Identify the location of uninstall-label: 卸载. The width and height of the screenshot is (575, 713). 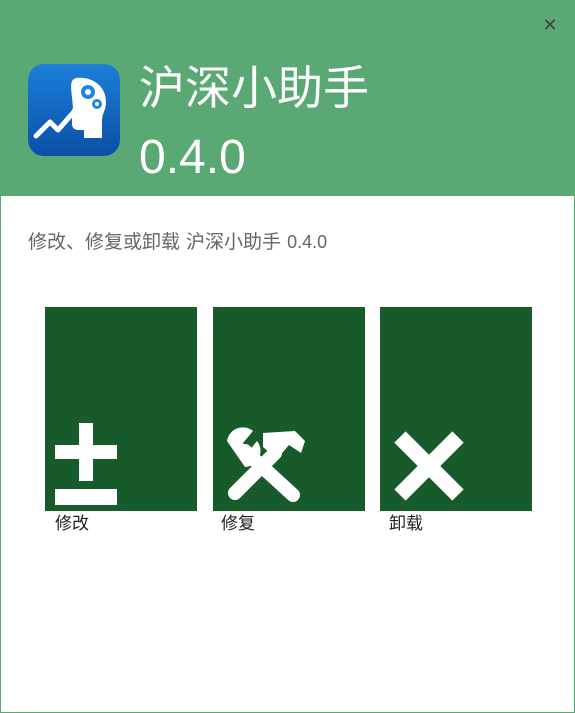
(406, 524).